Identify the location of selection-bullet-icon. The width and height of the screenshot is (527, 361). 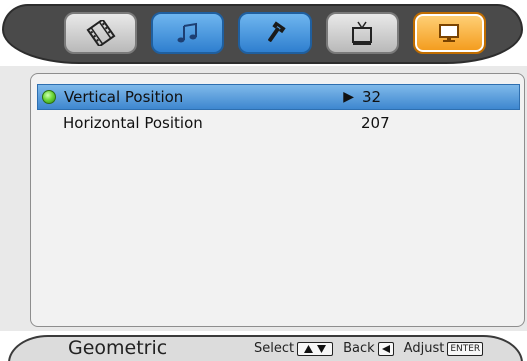
(49, 97).